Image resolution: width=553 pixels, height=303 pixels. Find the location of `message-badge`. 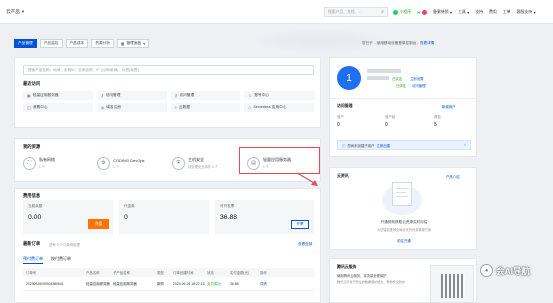

message-badge is located at coordinates (424, 12).